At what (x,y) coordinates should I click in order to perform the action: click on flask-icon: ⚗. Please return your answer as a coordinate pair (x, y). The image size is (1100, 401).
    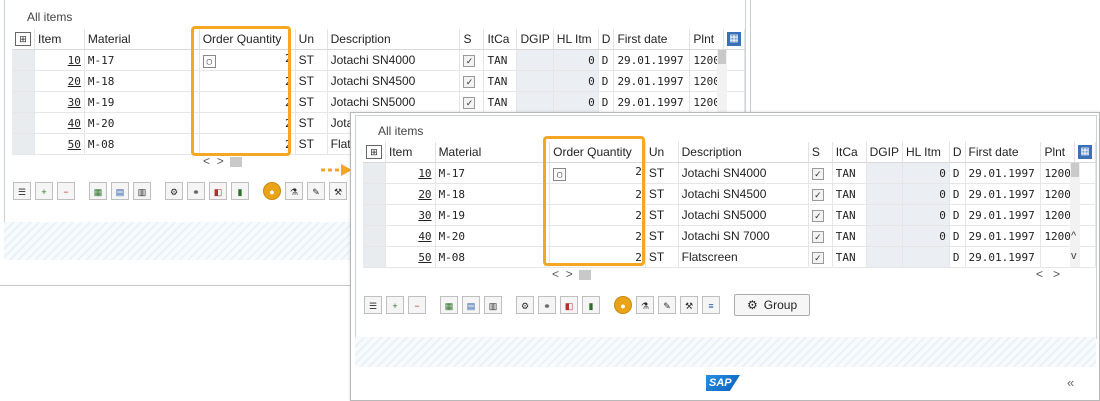
    Looking at the image, I should click on (645, 305).